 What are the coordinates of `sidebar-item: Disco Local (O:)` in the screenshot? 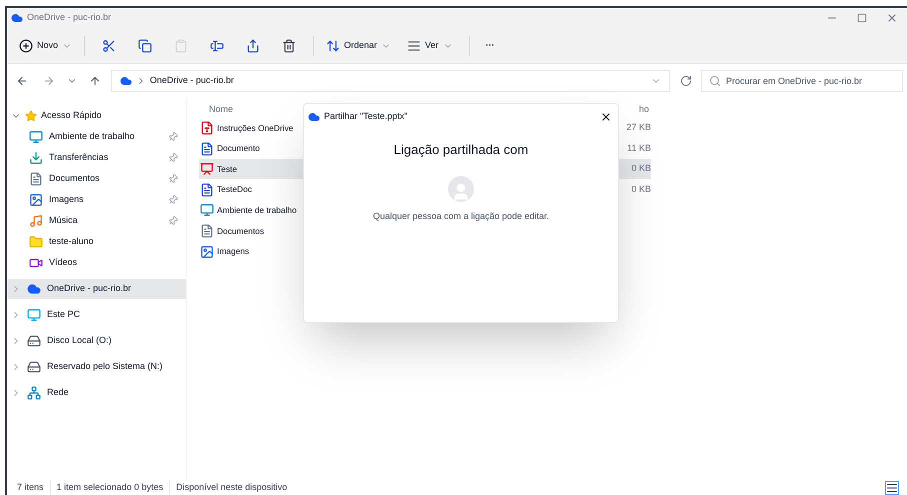 It's located at (96, 341).